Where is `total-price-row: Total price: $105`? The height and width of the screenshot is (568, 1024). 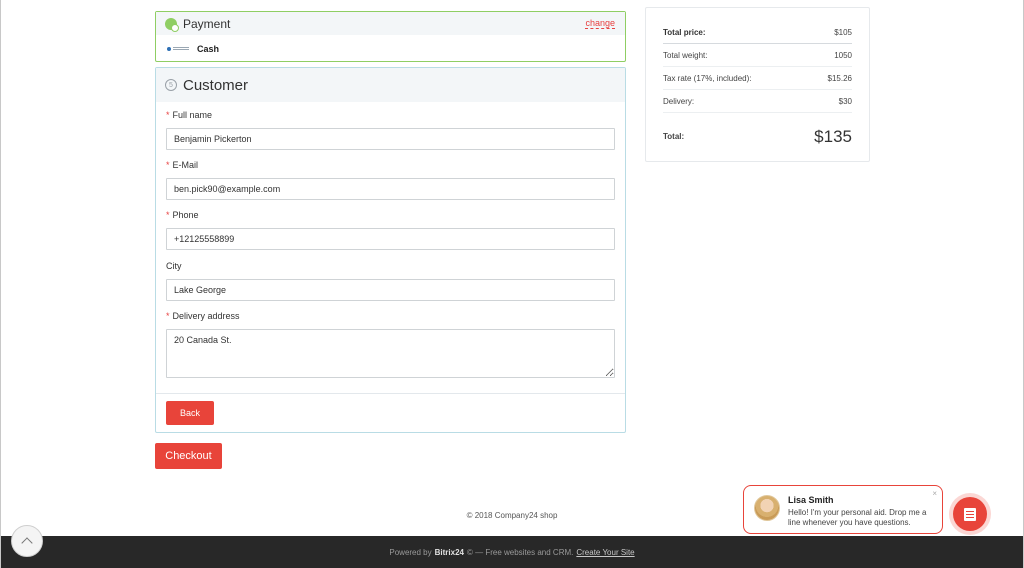
total-price-row: Total price: $105 is located at coordinates (757, 26).